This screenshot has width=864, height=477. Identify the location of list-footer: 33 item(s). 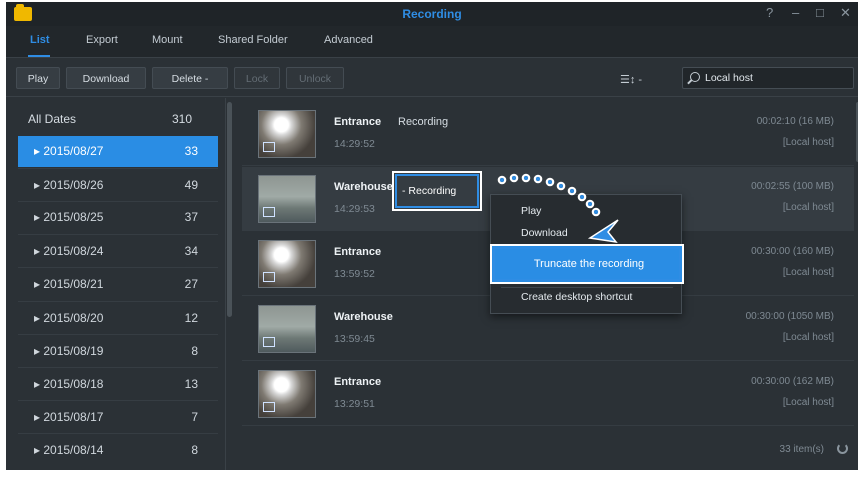
(548, 449).